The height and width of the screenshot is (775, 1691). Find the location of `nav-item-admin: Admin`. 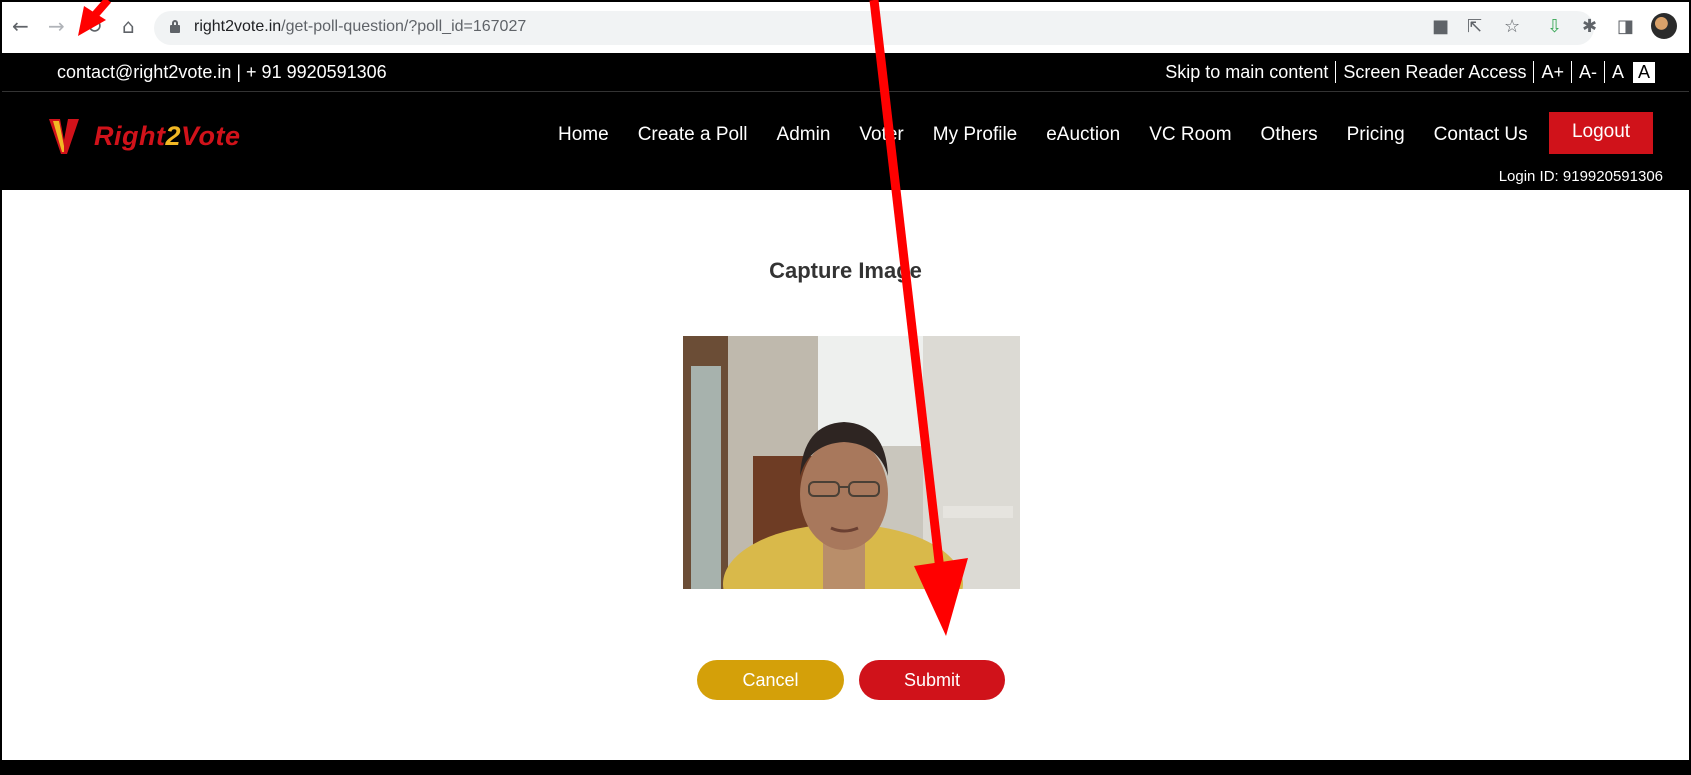

nav-item-admin: Admin is located at coordinates (804, 135).